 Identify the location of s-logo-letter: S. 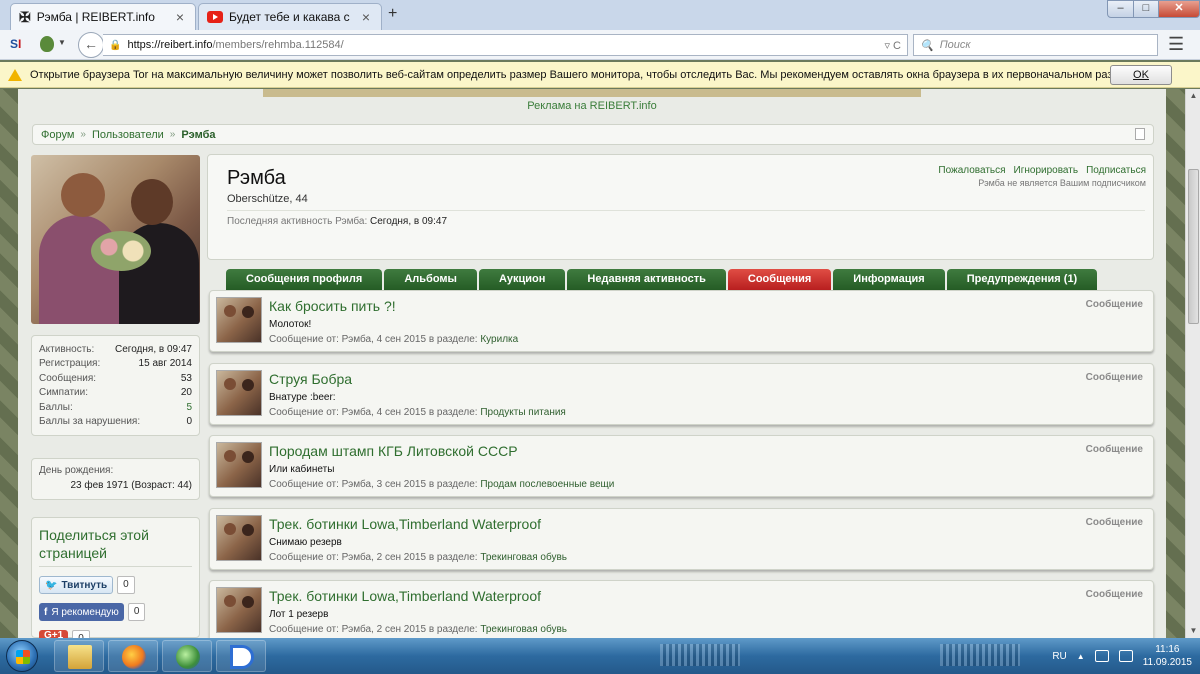
(14, 44).